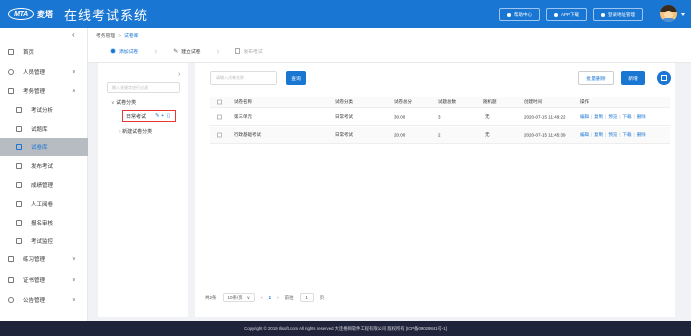 The height and width of the screenshot is (336, 691). I want to click on column-header: 试卷名称, so click(243, 101).